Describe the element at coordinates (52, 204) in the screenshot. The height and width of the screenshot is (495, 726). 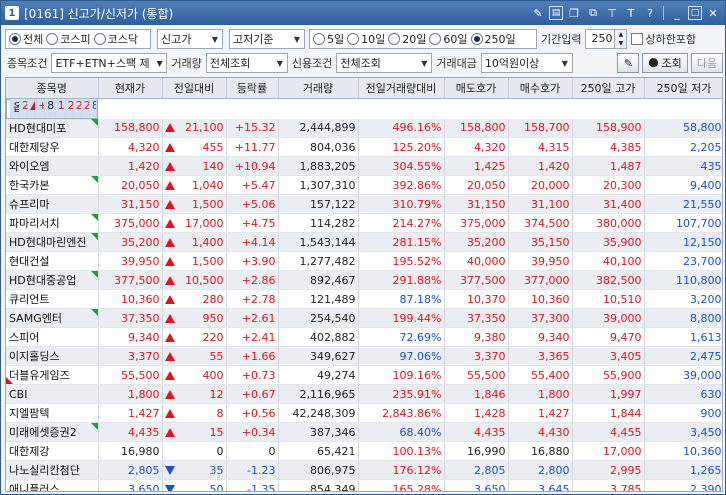
I see `cell-name: 슈프리마` at that location.